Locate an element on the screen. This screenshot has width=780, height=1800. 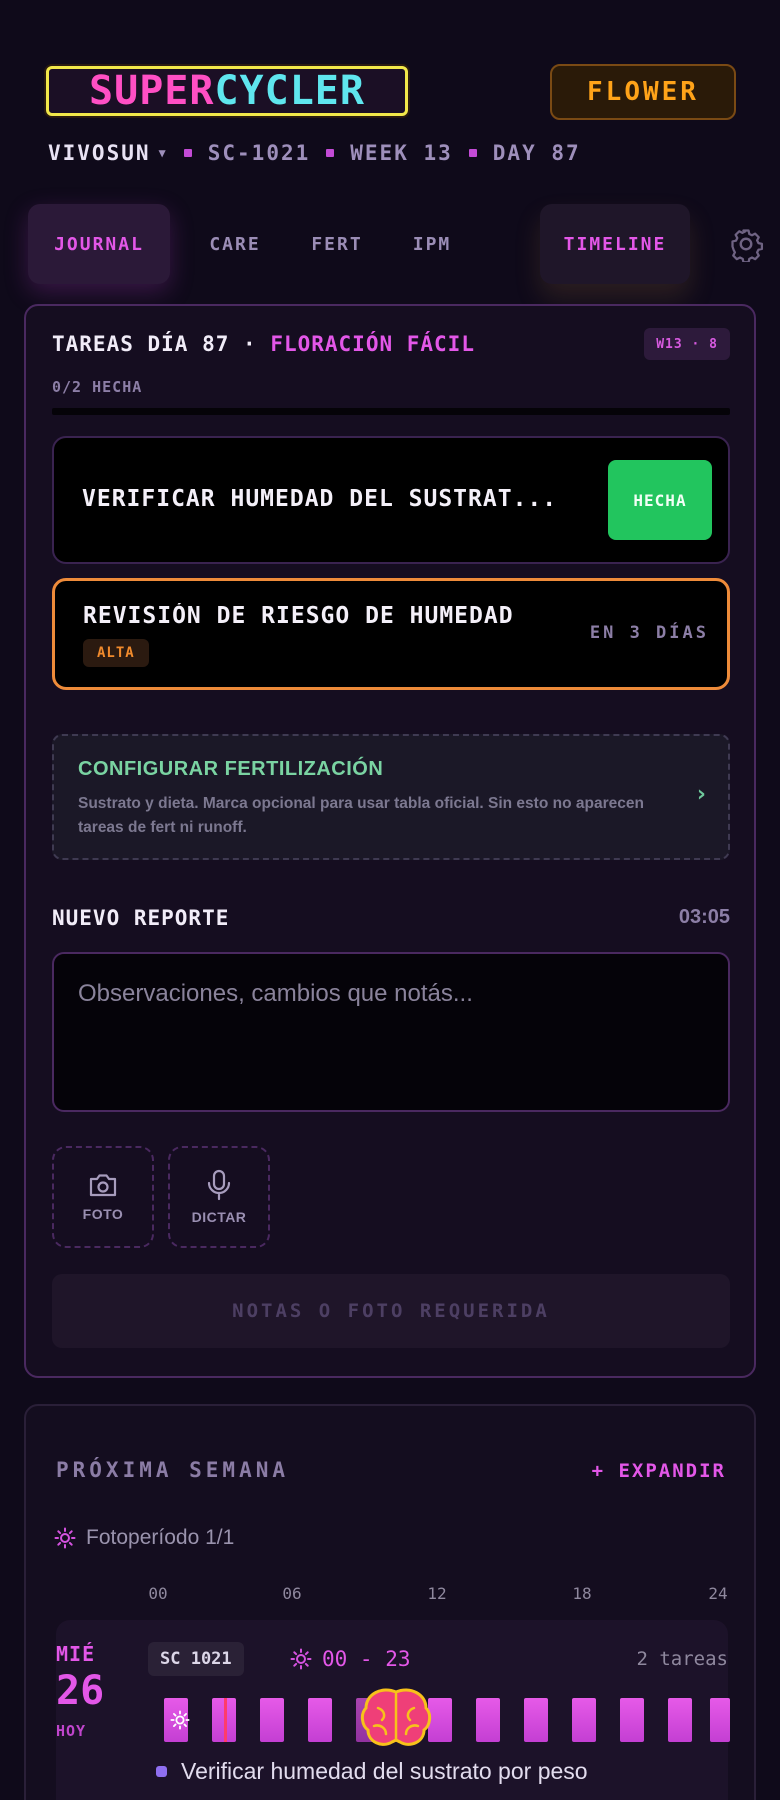
mark-done-button: HECHA is located at coordinates (660, 500).